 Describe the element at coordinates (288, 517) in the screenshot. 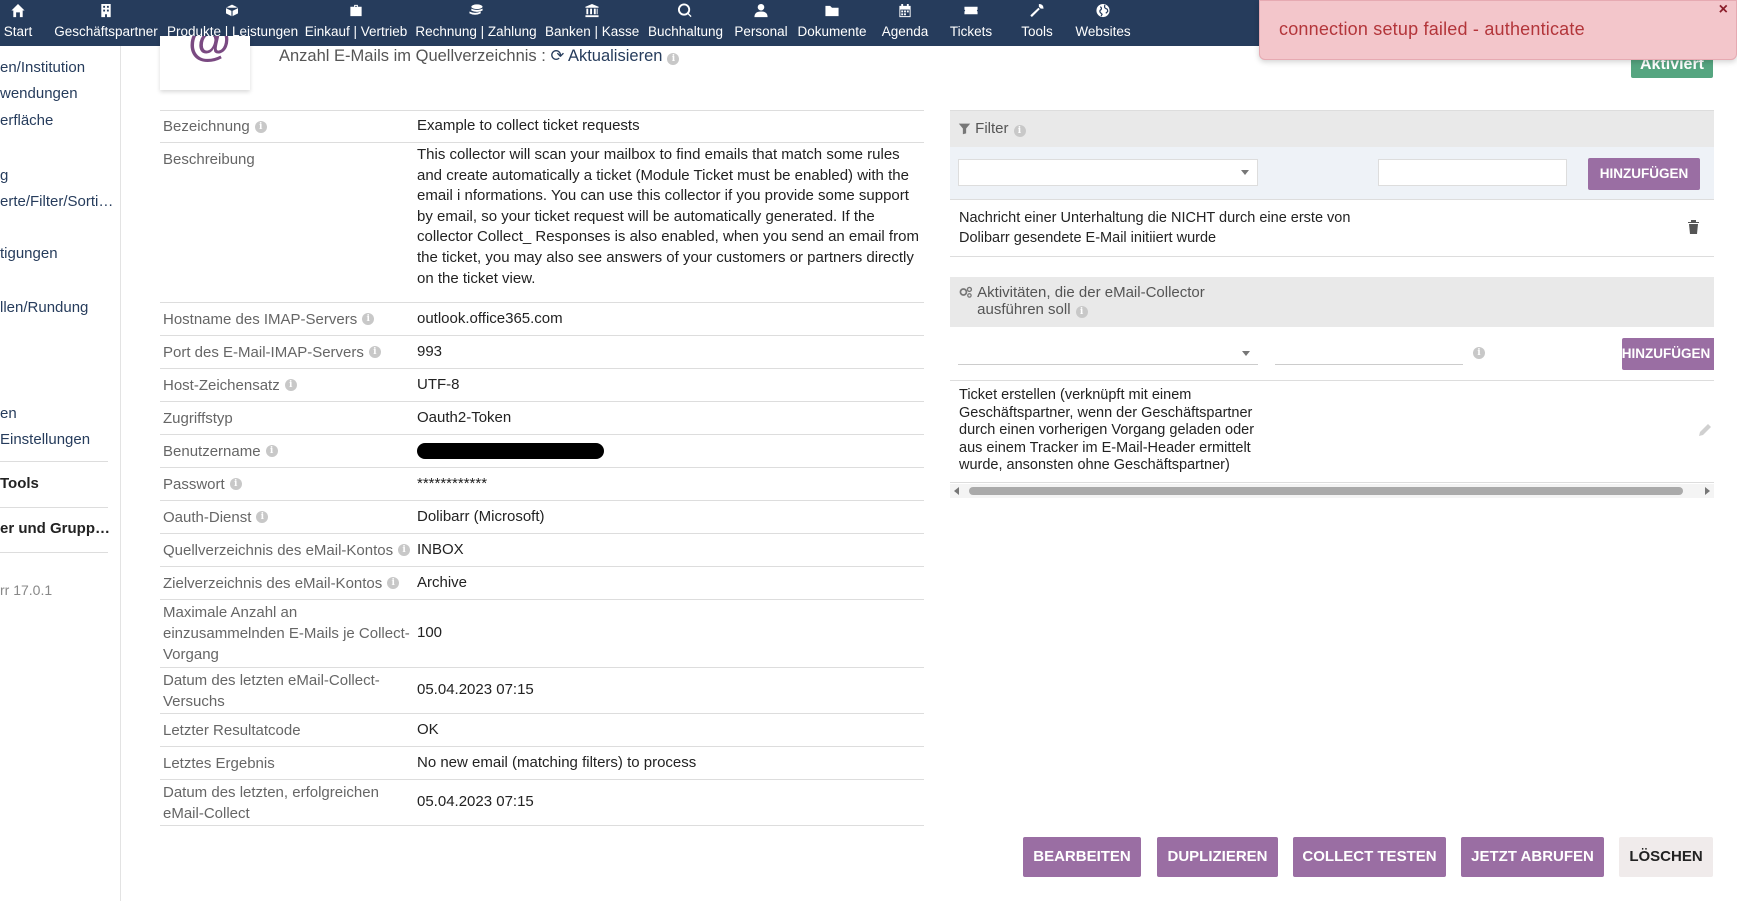

I see `param-key: Oauth-Dienst i` at that location.